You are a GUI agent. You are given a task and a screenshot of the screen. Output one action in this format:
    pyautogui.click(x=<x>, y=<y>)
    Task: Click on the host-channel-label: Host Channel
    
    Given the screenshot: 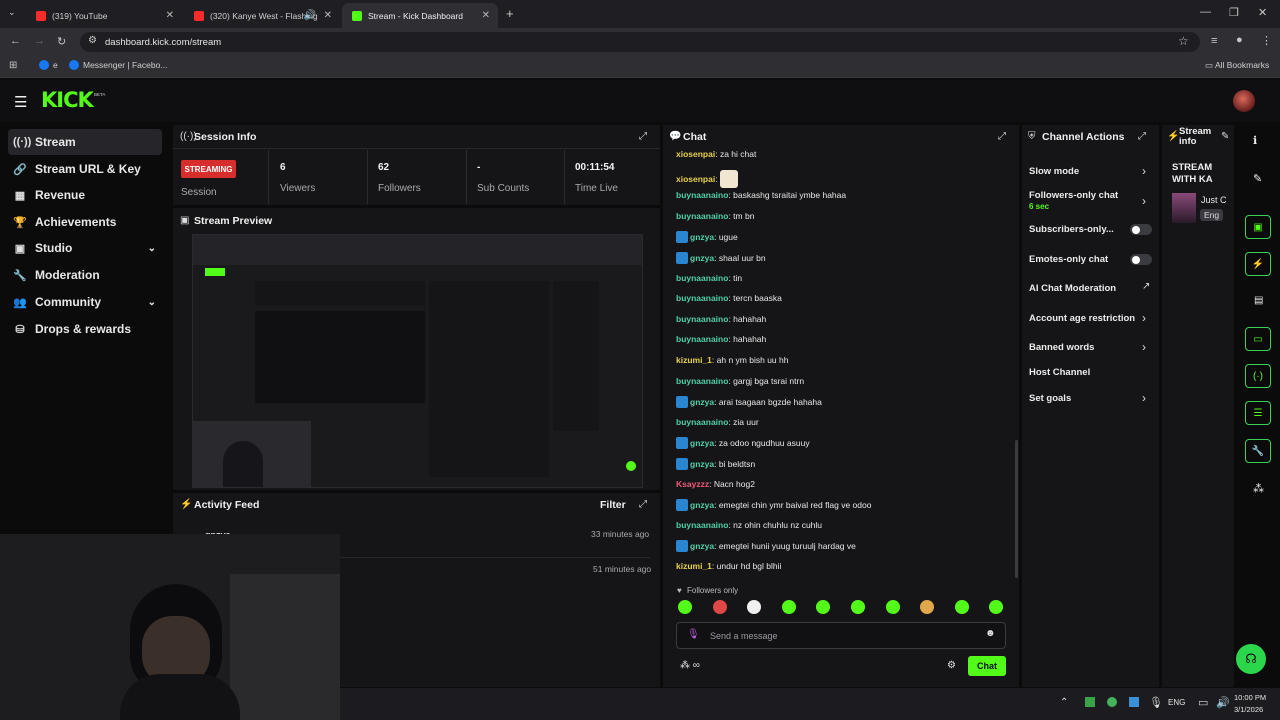 What is the action you would take?
    pyautogui.click(x=1059, y=372)
    